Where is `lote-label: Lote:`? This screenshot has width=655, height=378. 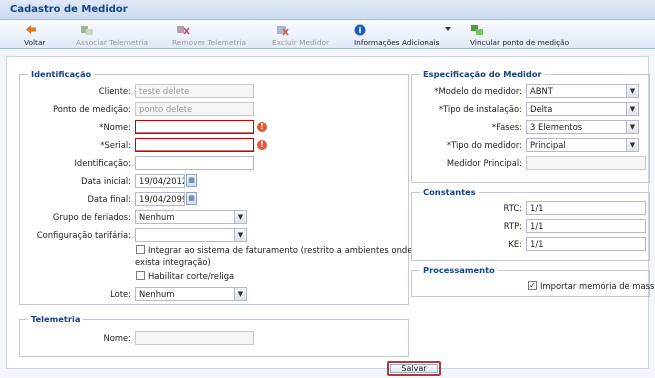
lote-label: Lote: is located at coordinates (120, 294).